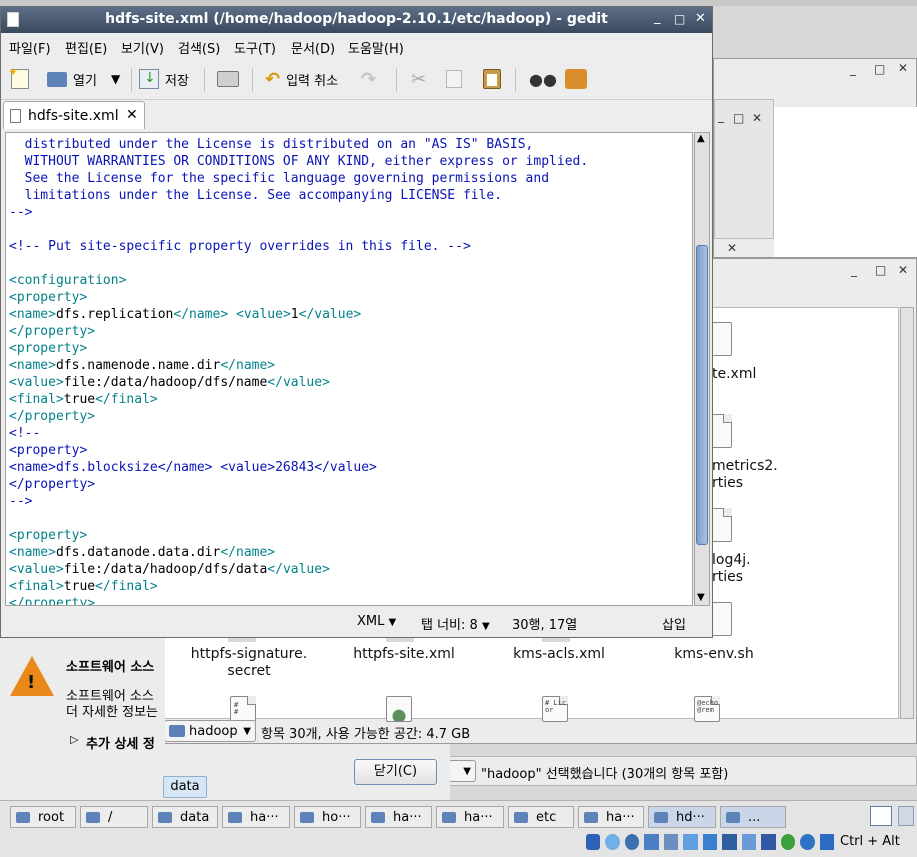  What do you see at coordinates (132, 115) in the screenshot?
I see `tab-close-icon: ✕` at bounding box center [132, 115].